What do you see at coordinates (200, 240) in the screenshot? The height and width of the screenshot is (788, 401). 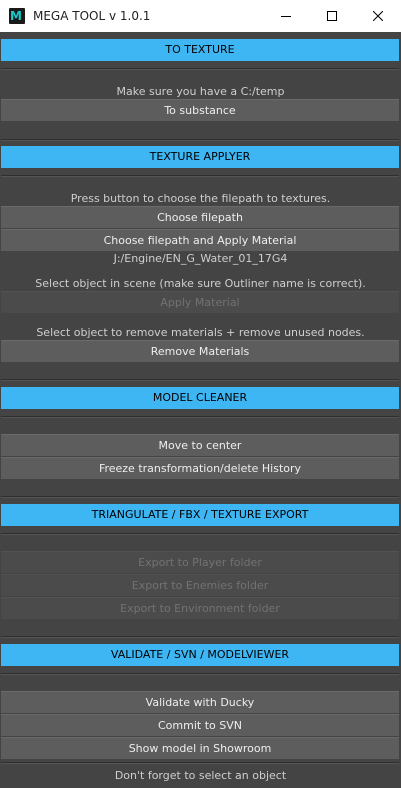 I see `choose-filepath-apply-material-button: Choose filepath and Apply Material` at bounding box center [200, 240].